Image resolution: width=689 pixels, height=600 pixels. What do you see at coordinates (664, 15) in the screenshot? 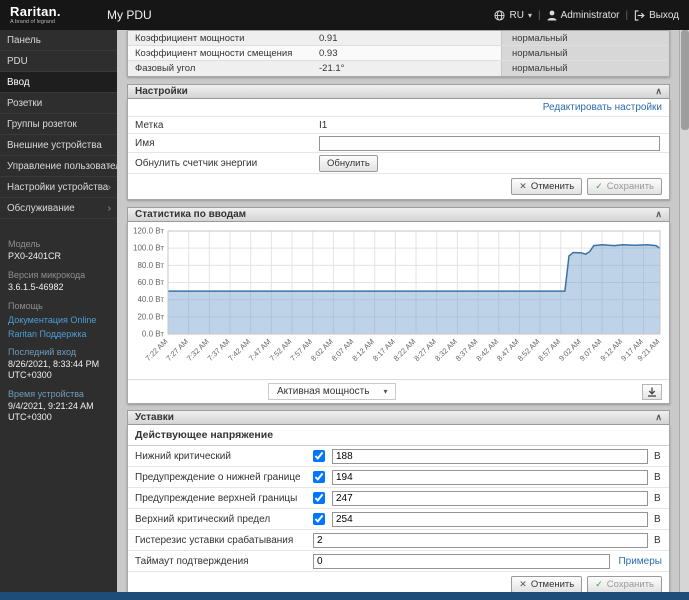
I see `logout-label: Выход` at bounding box center [664, 15].